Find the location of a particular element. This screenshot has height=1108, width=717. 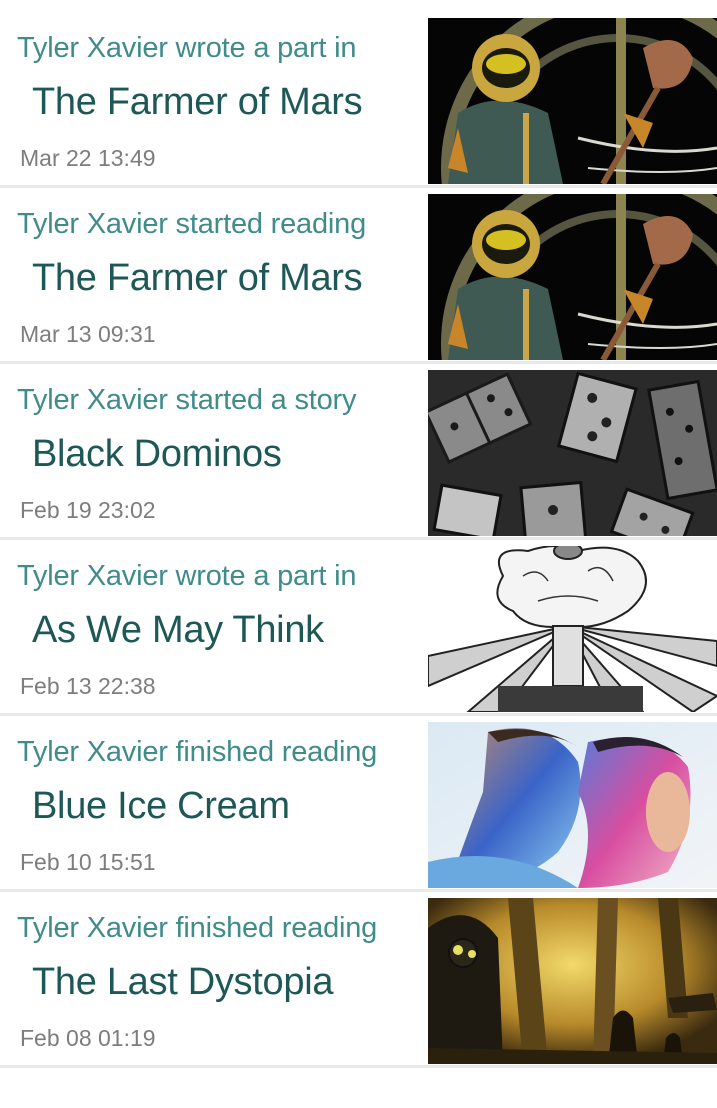

activity-timestamp: Mar 22 13:49 is located at coordinates (88, 158).